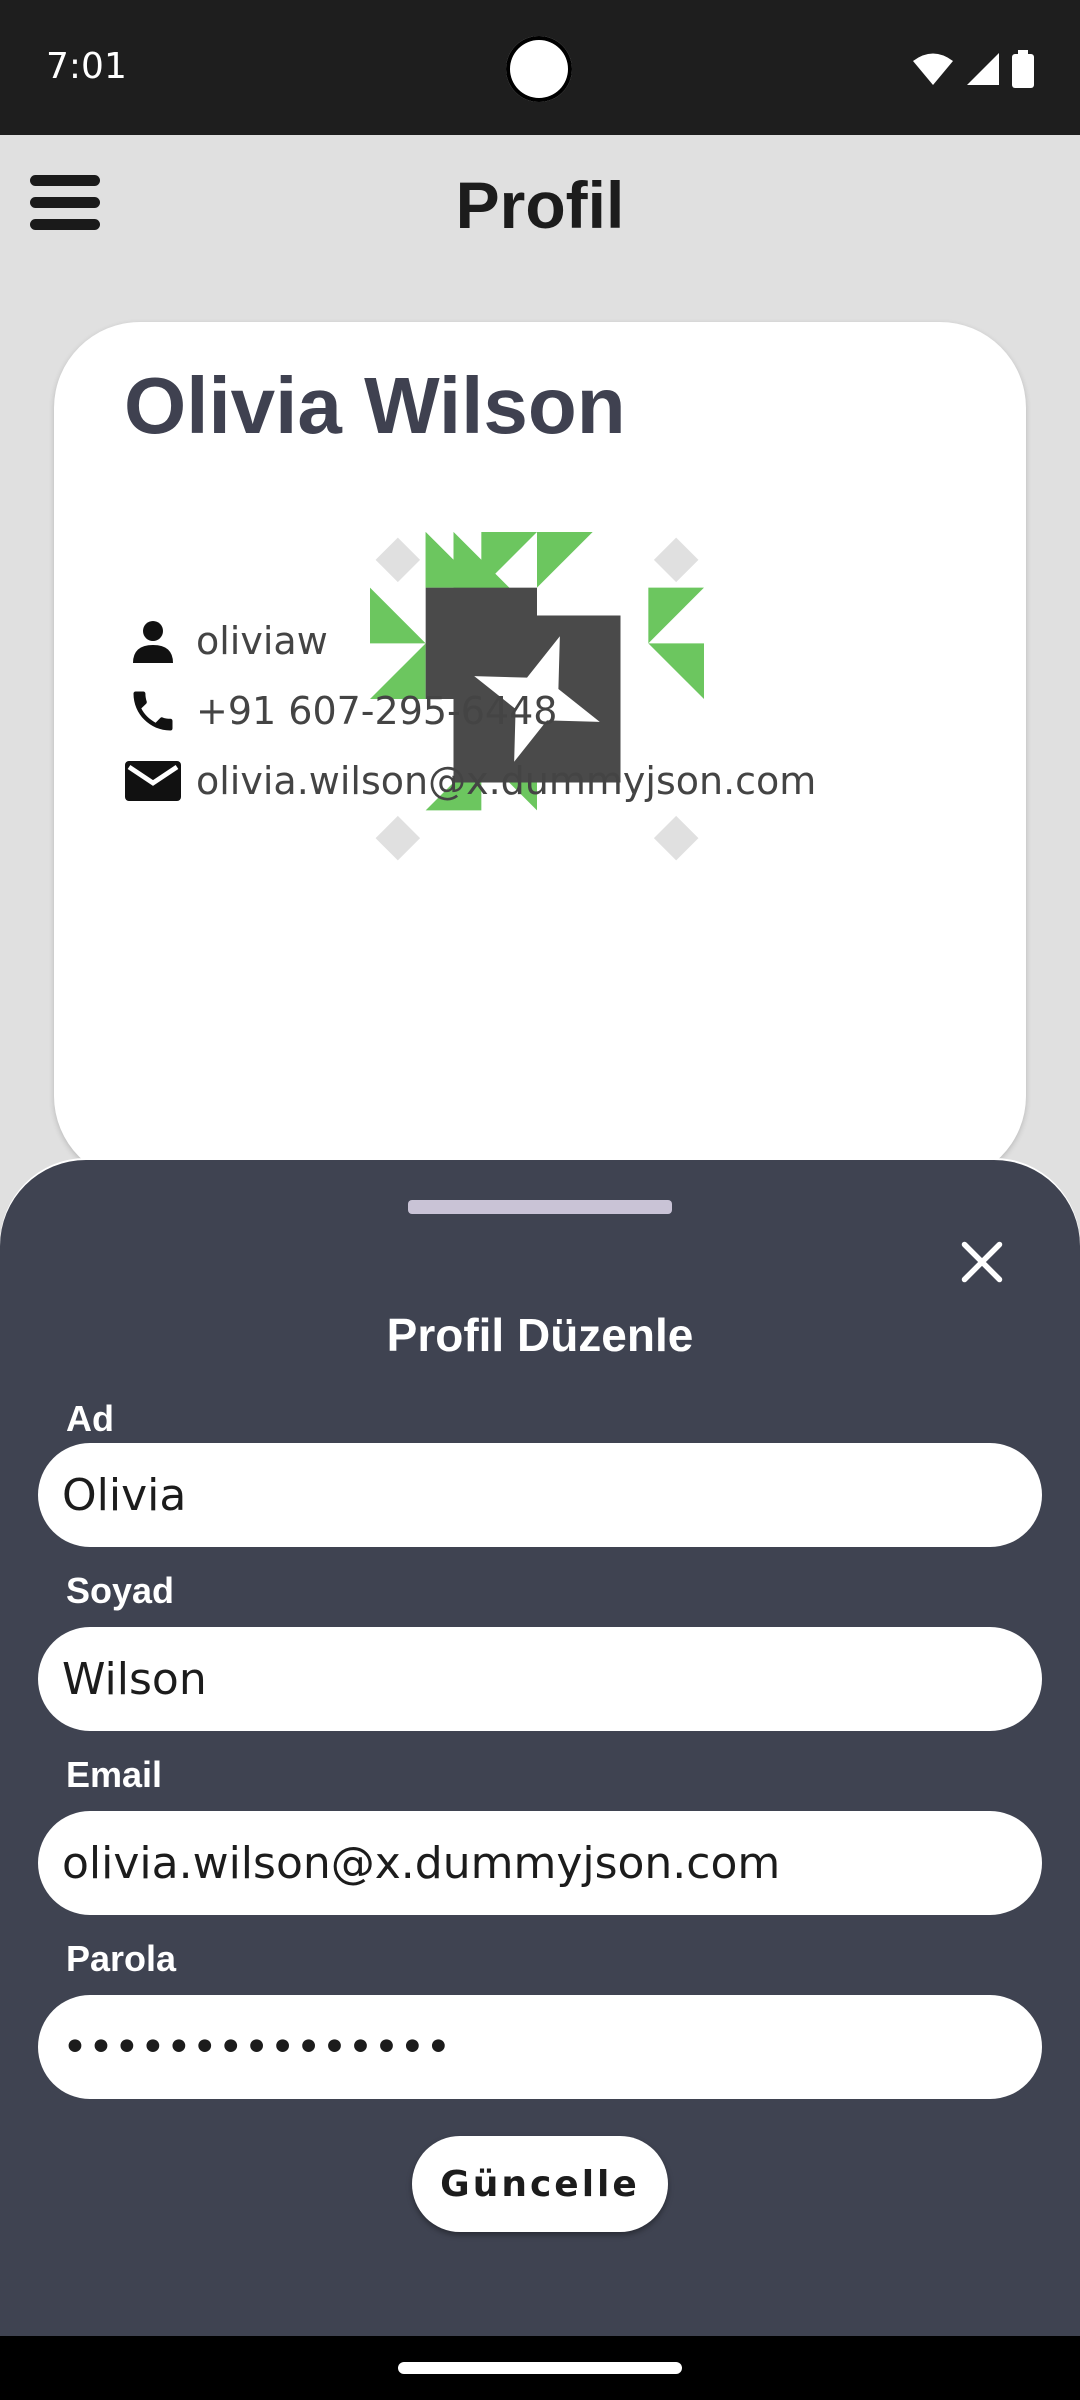  Describe the element at coordinates (540, 1679) in the screenshot. I see `last-name-input` at that location.